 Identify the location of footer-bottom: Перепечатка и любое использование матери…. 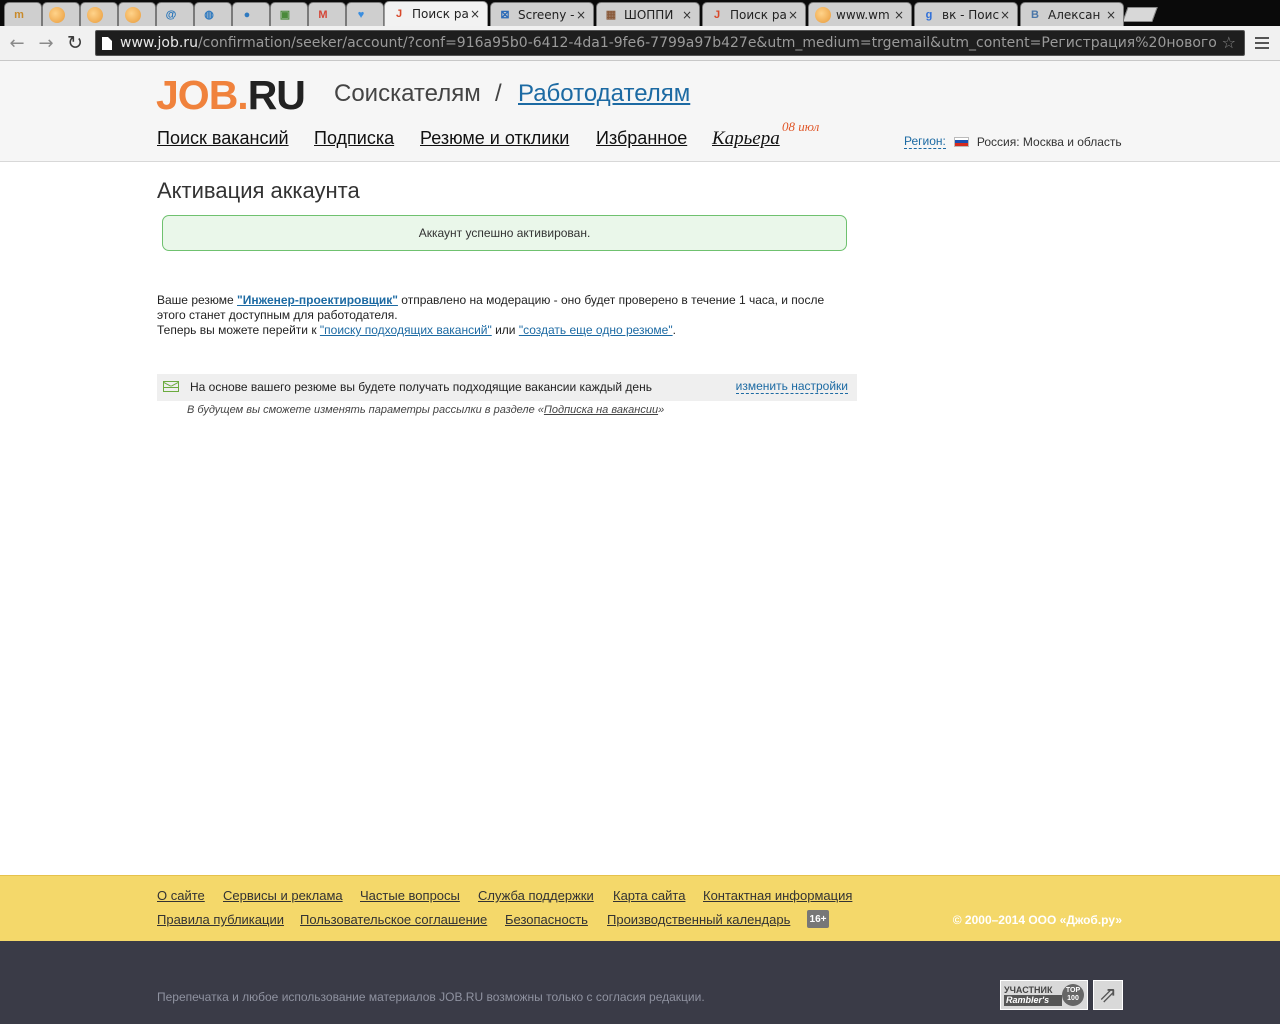
(640, 982).